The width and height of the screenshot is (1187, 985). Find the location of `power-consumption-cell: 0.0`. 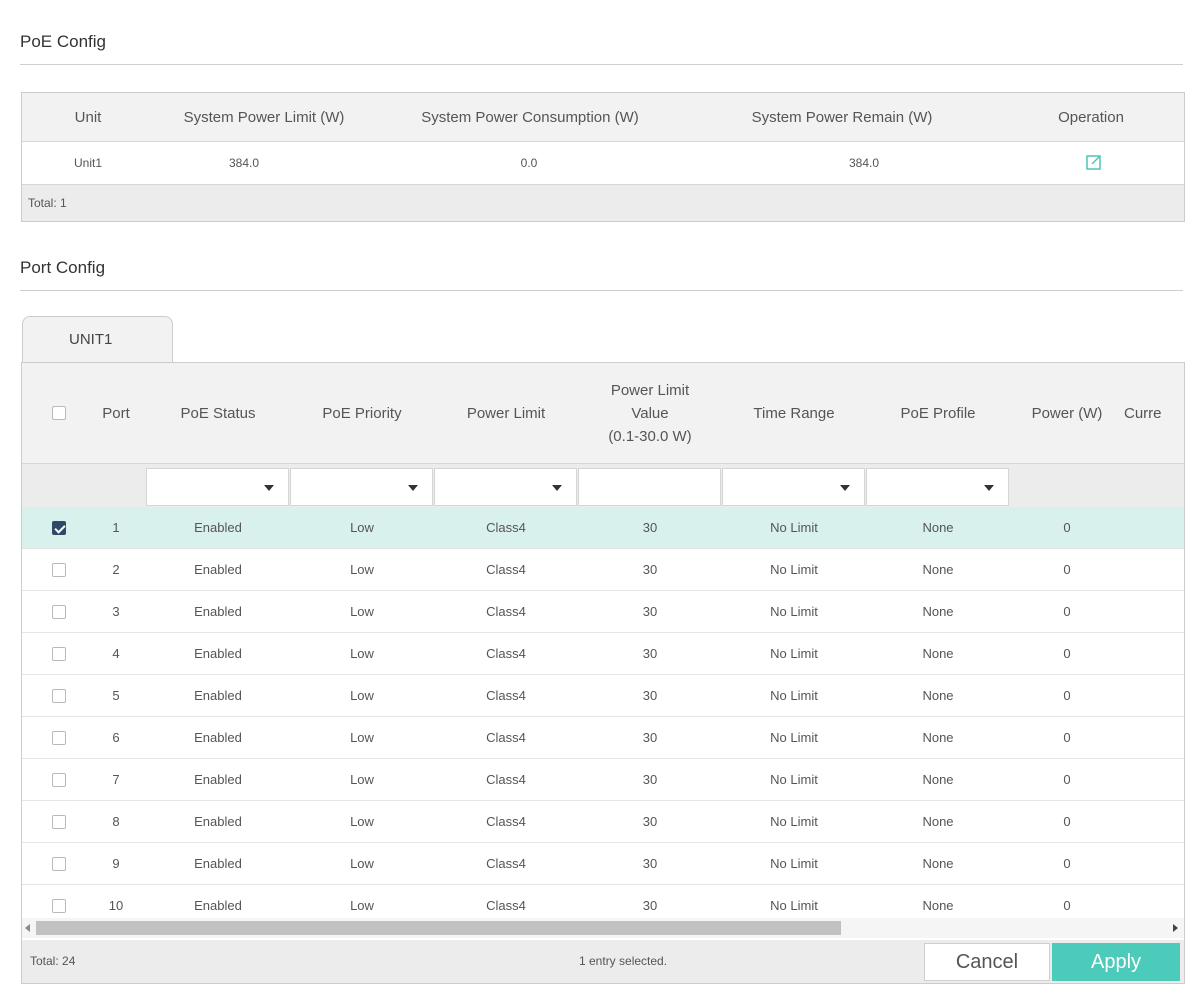

power-consumption-cell: 0.0 is located at coordinates (529, 163).